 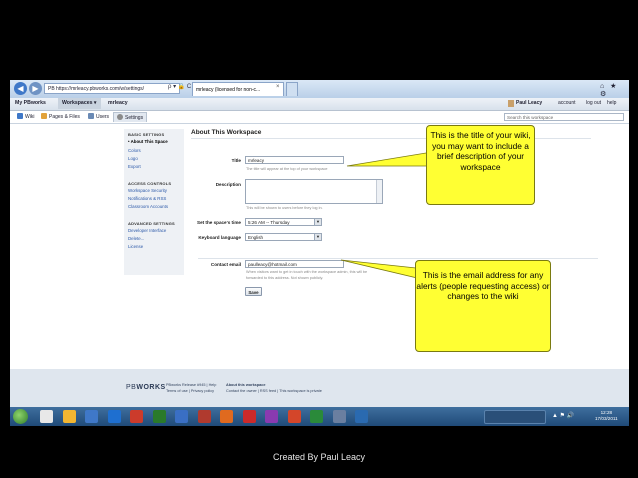 I want to click on tray-icons: ▲ ⚑ 🔊, so click(x=563, y=415).